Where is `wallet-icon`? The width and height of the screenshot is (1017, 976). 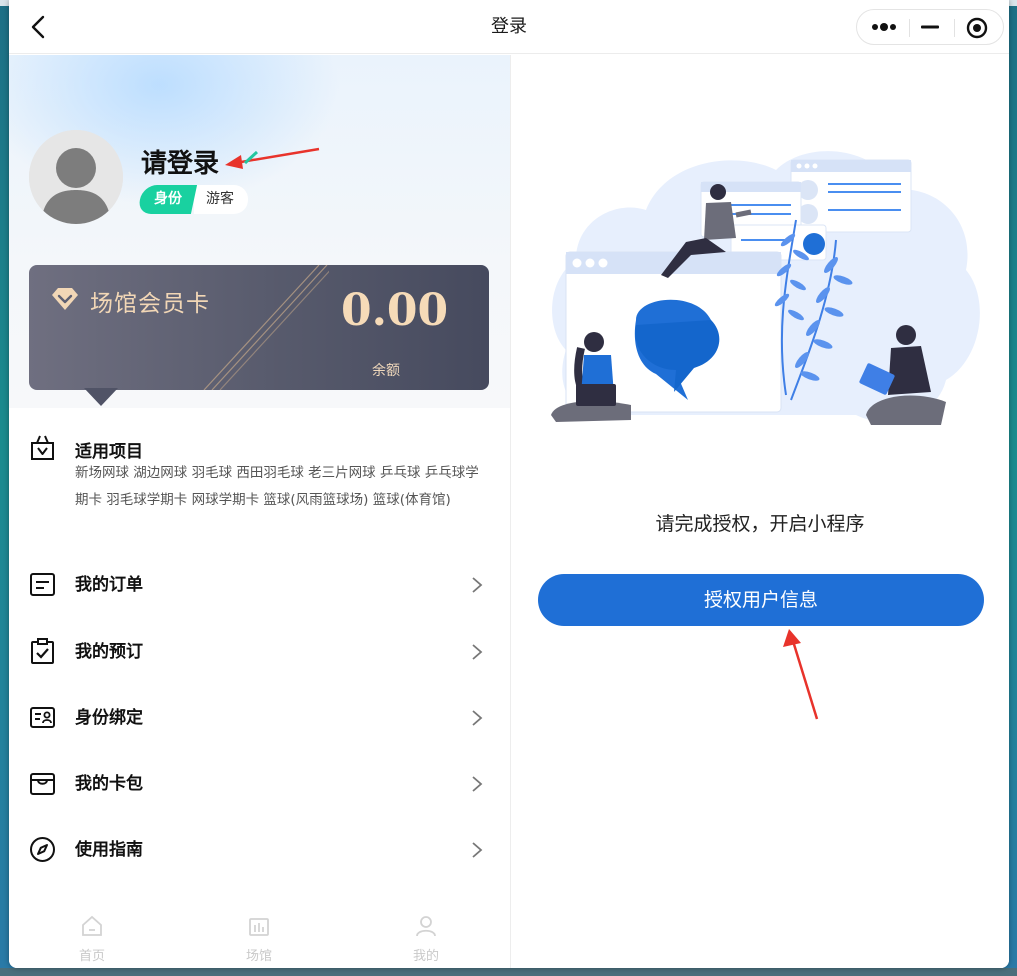 wallet-icon is located at coordinates (42, 784).